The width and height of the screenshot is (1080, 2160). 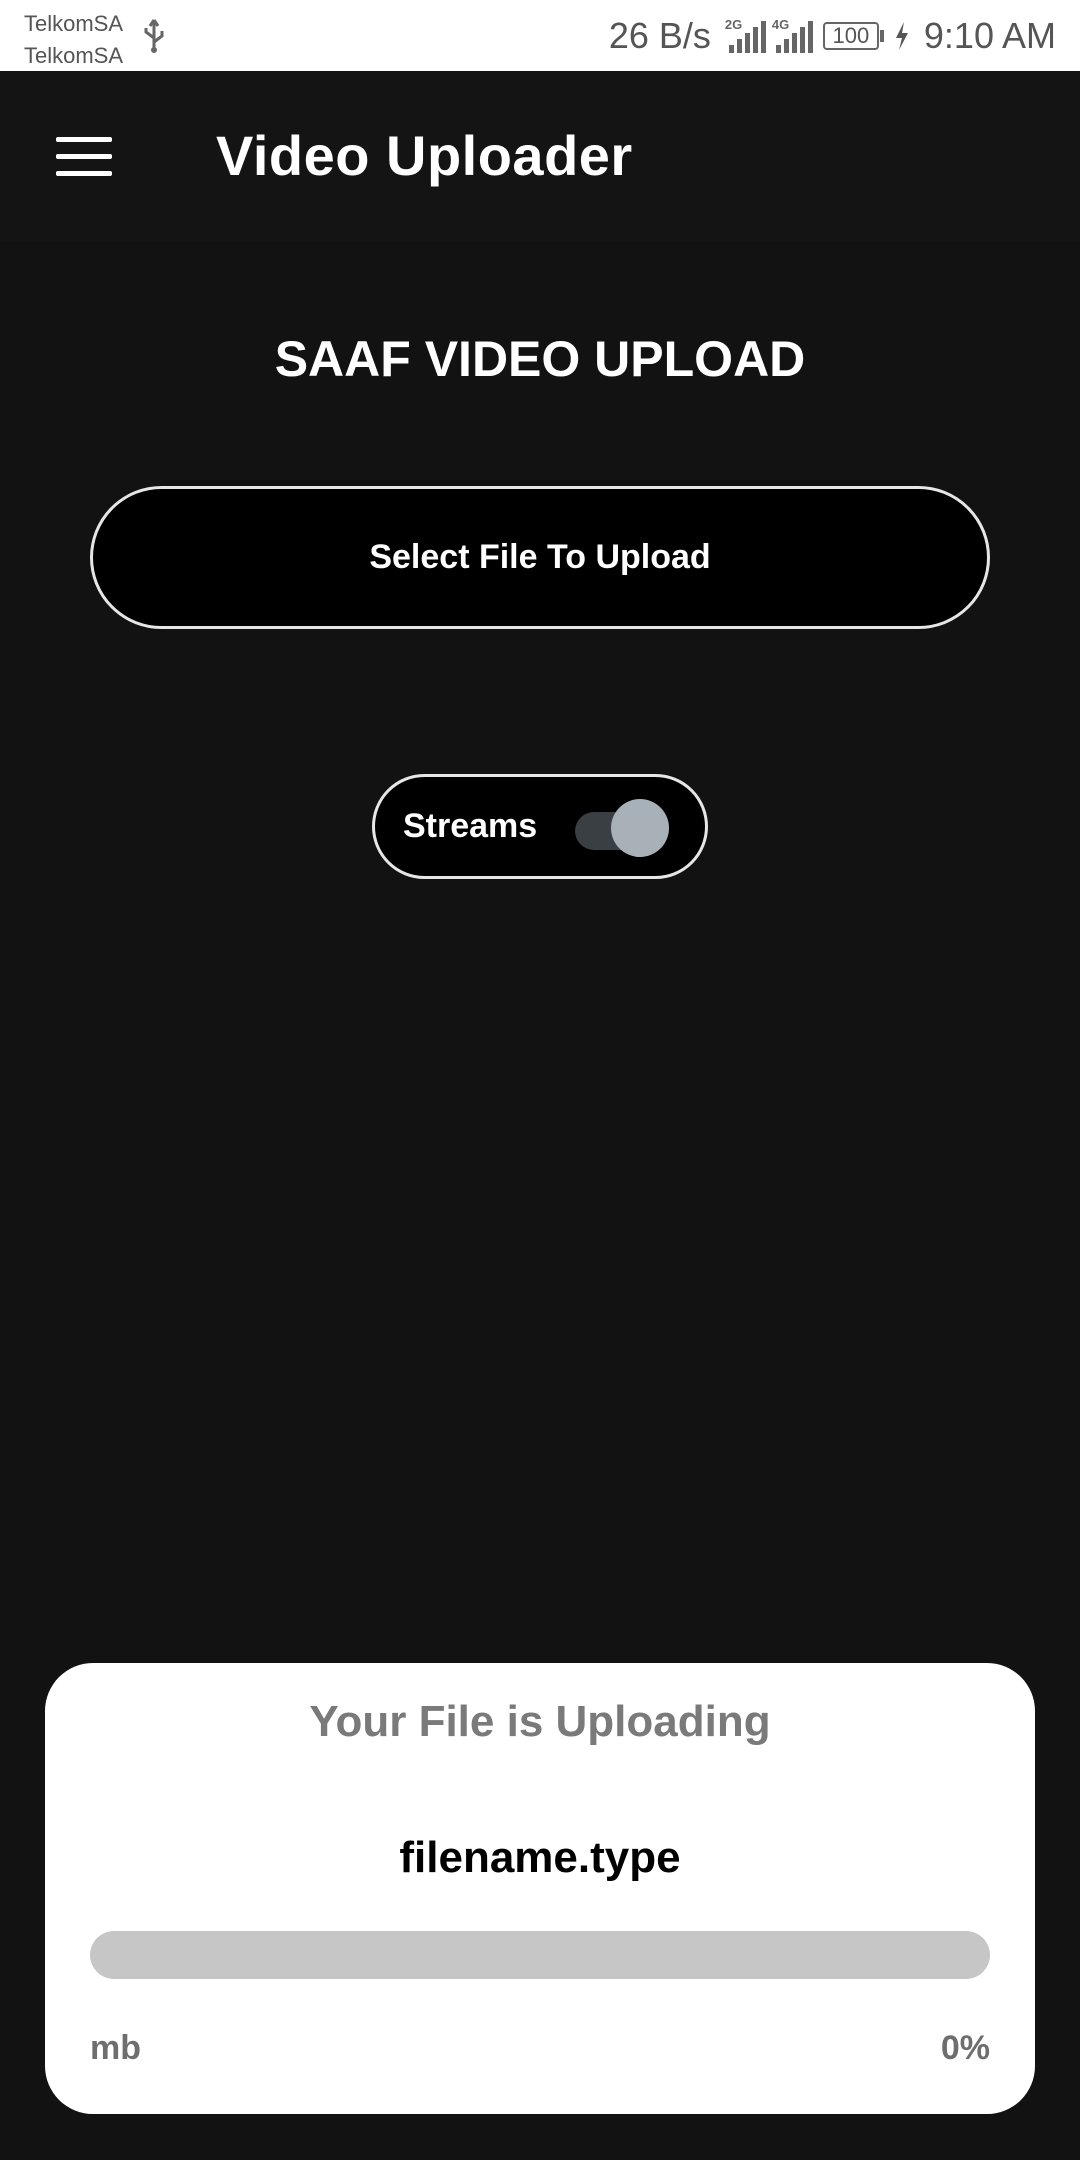 What do you see at coordinates (850, 35) in the screenshot?
I see `battery-level: 100` at bounding box center [850, 35].